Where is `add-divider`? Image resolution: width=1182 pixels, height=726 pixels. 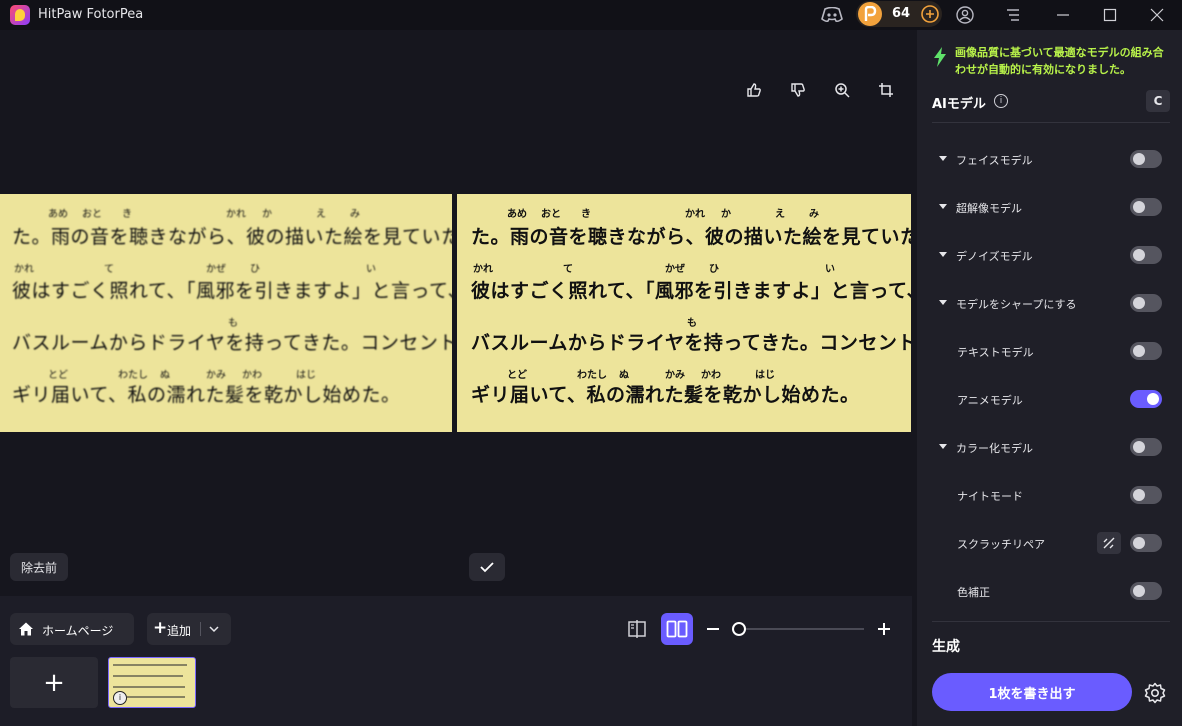 add-divider is located at coordinates (200, 629).